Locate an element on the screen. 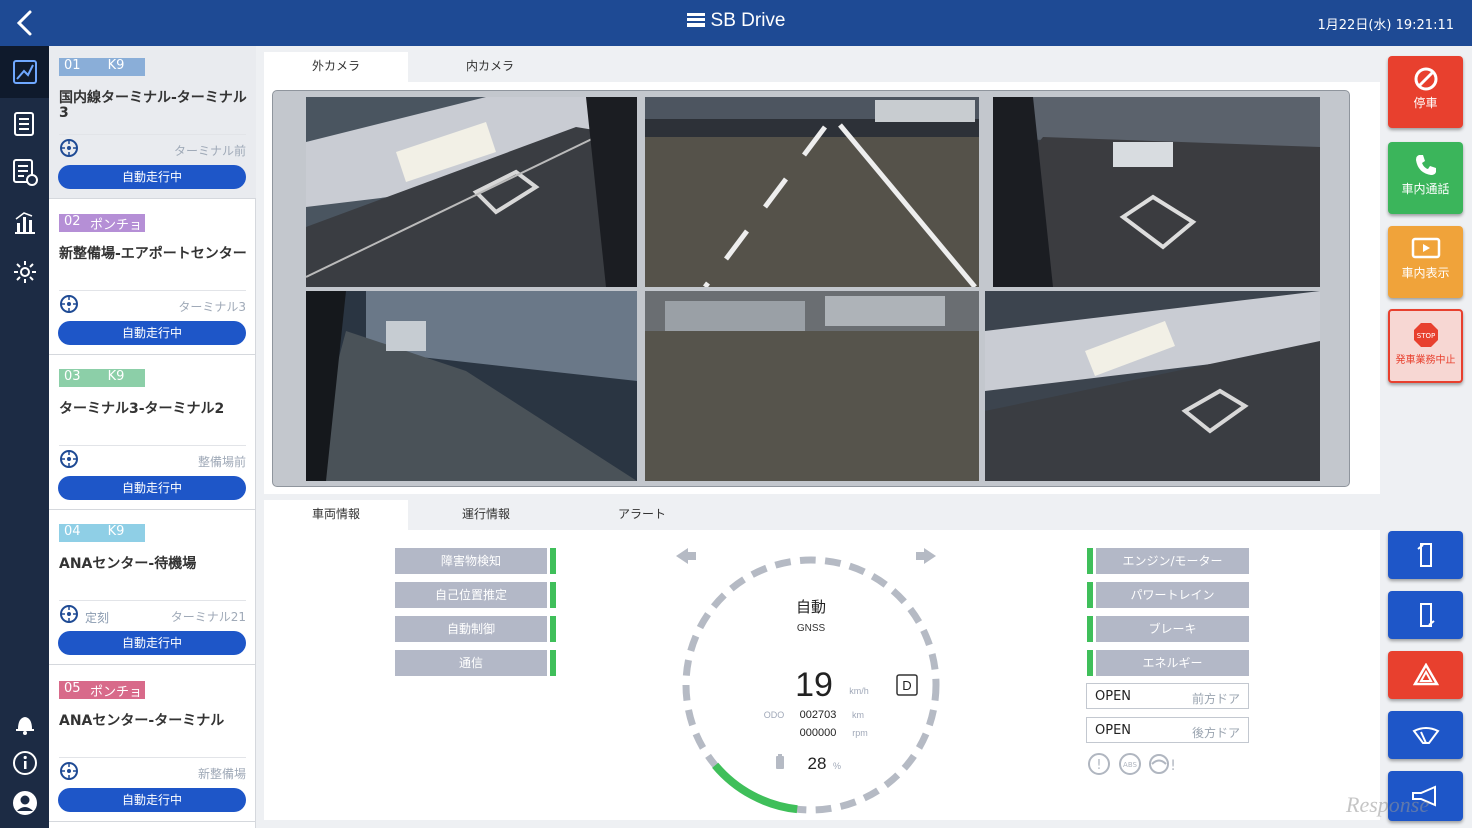  door-name: 後方ドア is located at coordinates (1215, 733).